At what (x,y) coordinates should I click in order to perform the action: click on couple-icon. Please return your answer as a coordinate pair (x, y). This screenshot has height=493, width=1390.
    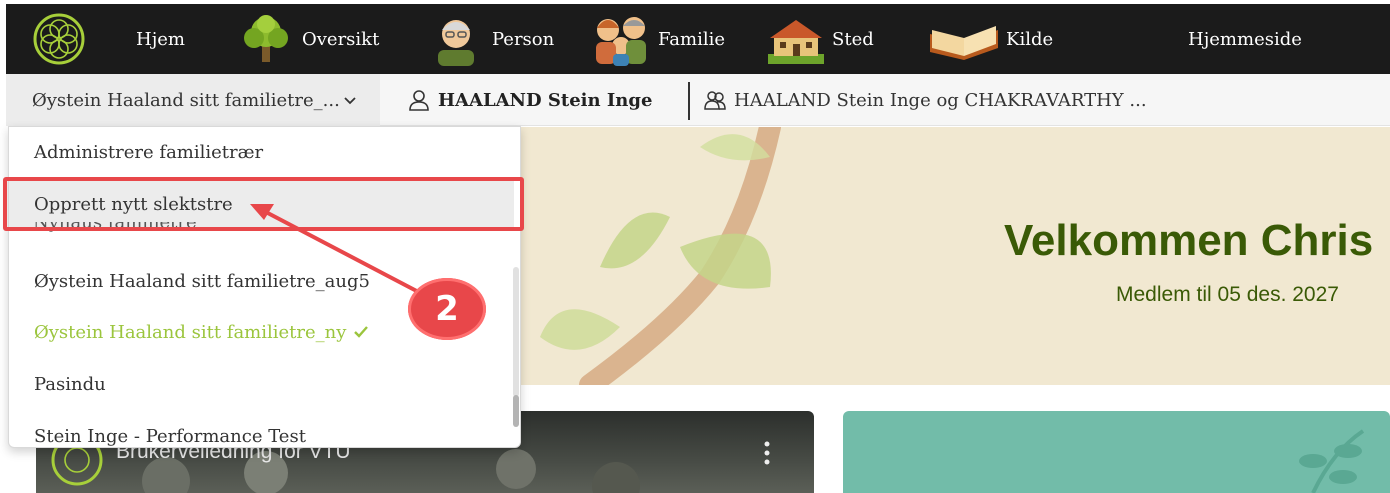
    Looking at the image, I should click on (715, 100).